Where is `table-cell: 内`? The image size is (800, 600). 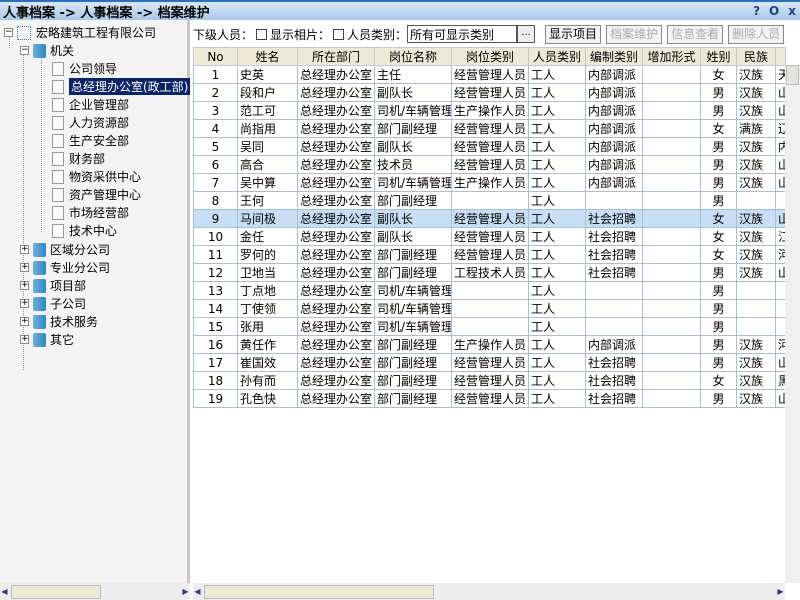
table-cell: 内 is located at coordinates (780, 146).